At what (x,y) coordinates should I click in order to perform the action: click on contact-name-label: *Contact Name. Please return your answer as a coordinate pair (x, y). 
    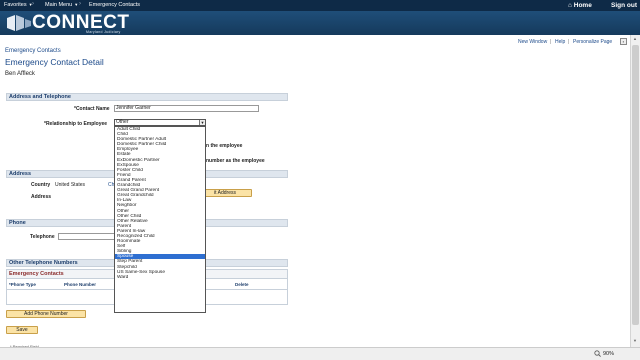
    Looking at the image, I should click on (92, 109).